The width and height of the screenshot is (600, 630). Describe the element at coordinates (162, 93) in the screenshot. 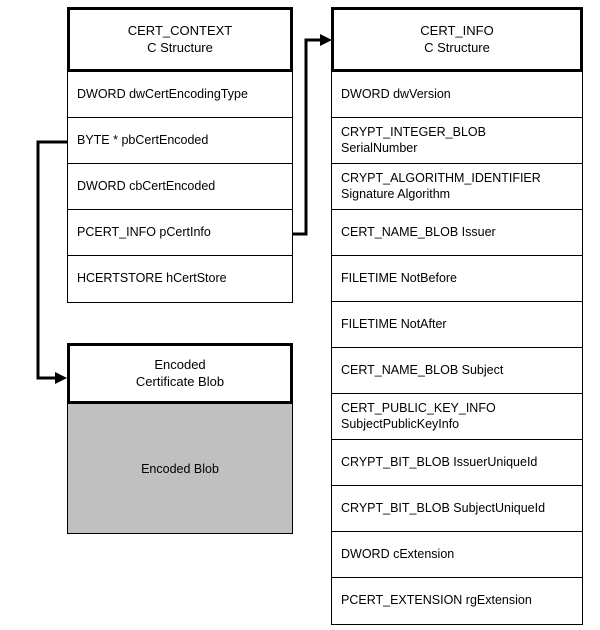

I see `field-label: DWORD dwCertEncodingType` at that location.